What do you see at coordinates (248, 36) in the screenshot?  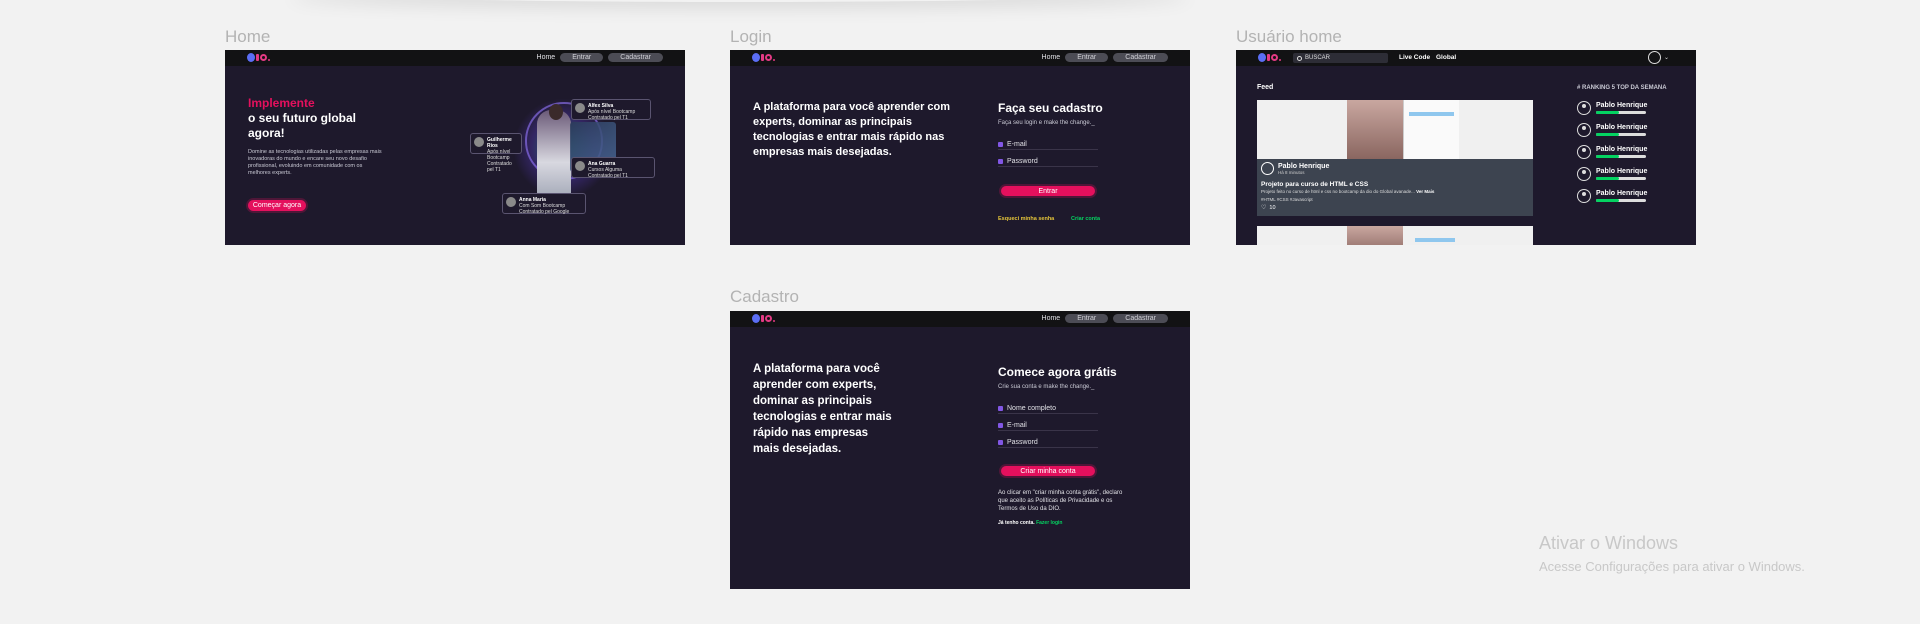 I see `frame-label-home: Home` at bounding box center [248, 36].